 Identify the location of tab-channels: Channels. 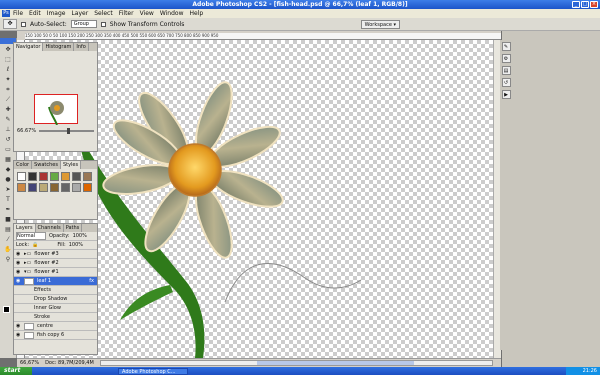
(50, 228).